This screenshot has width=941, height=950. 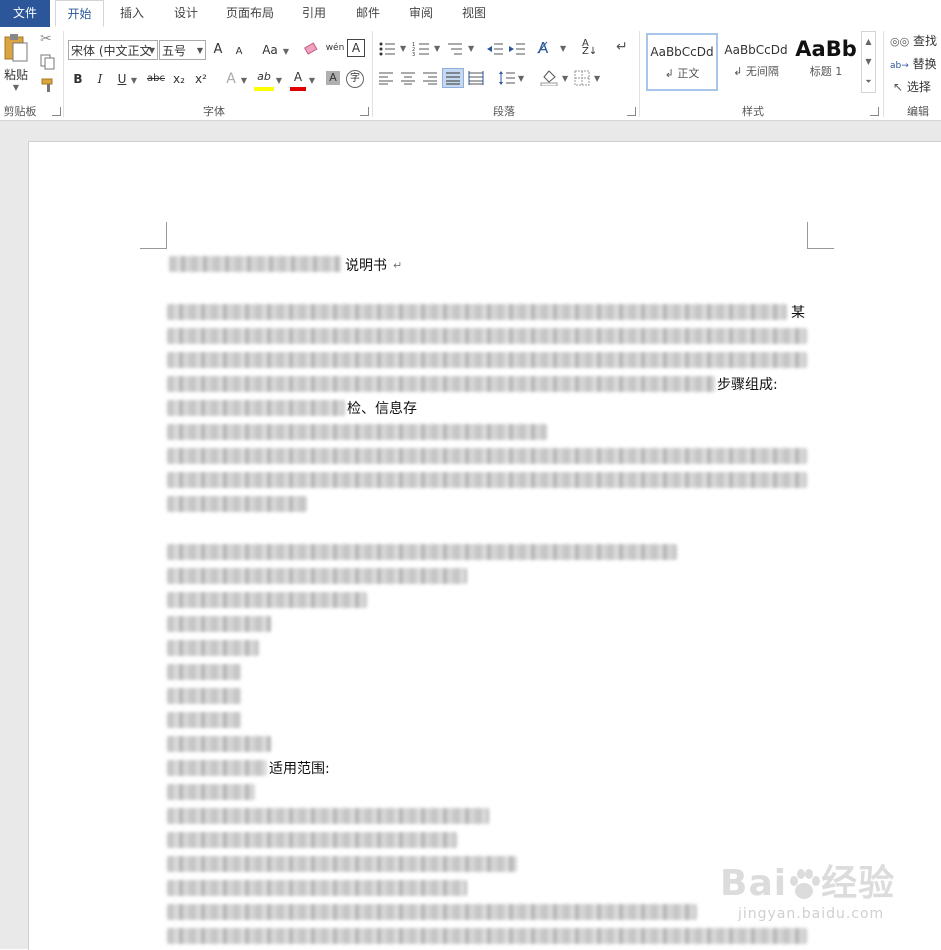 What do you see at coordinates (565, 78) in the screenshot?
I see `shading-dropdown-icon: ▼` at bounding box center [565, 78].